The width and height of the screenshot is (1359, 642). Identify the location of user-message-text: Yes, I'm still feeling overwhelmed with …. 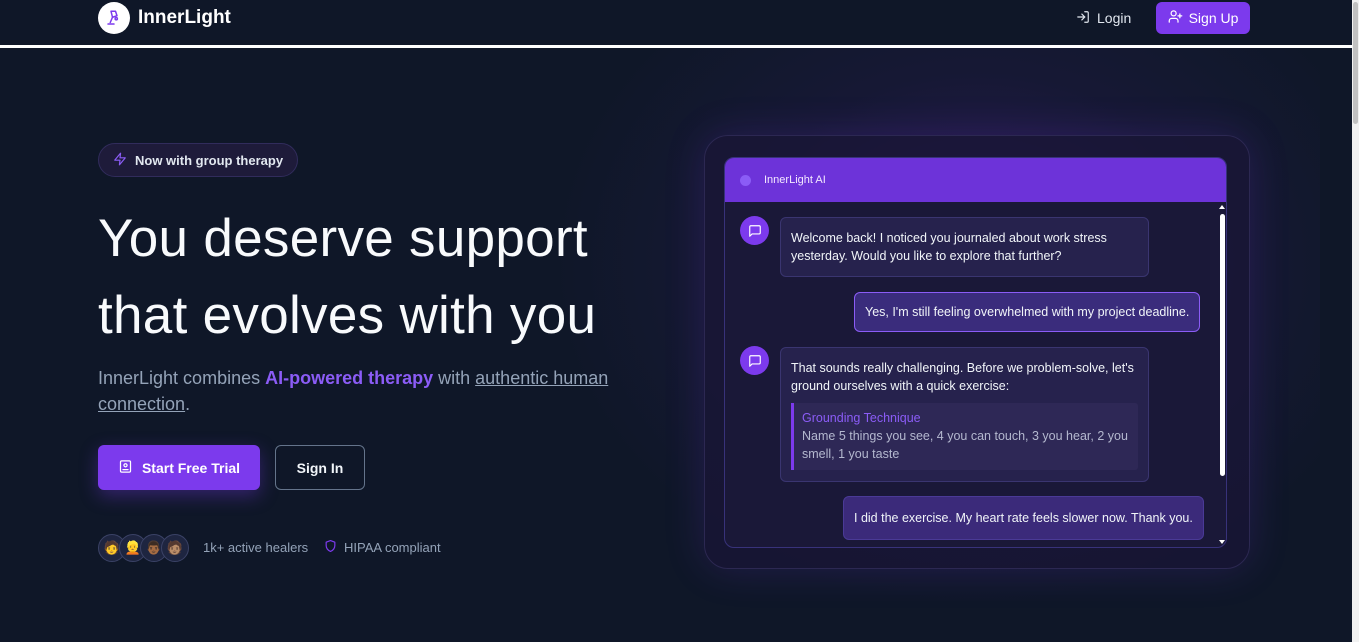
(1027, 312).